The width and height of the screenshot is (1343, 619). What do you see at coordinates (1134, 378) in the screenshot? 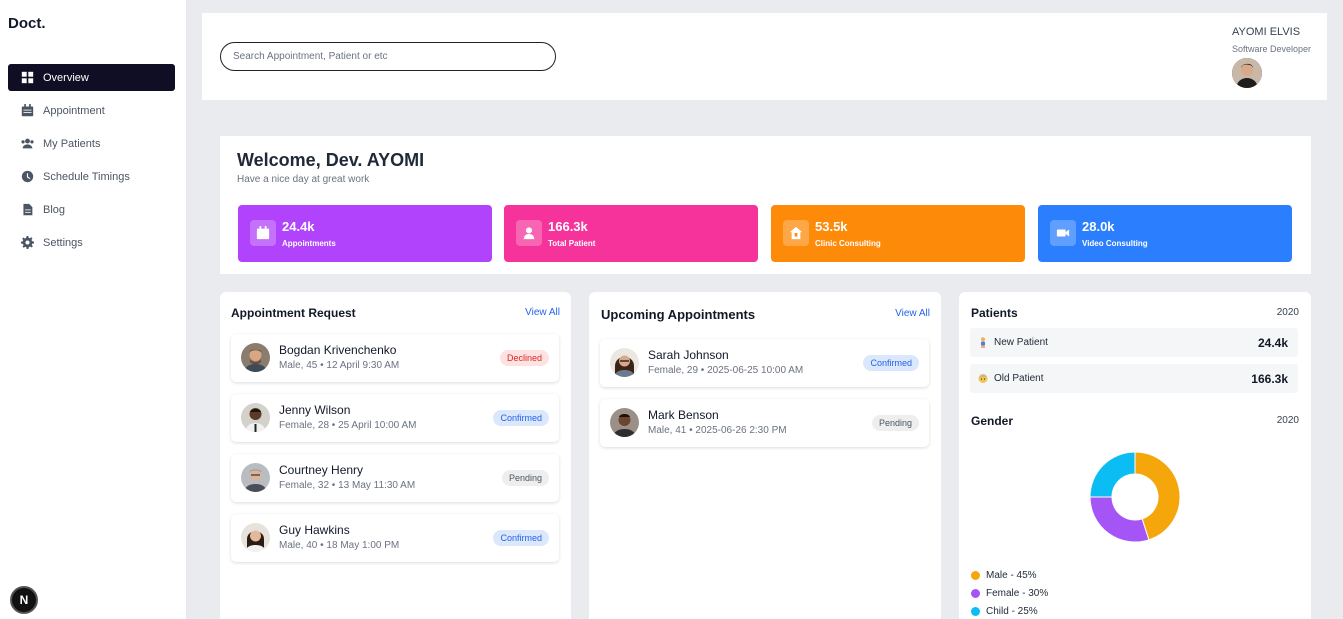
I see `patient-stat-row: Old Patient 166.3k` at bounding box center [1134, 378].